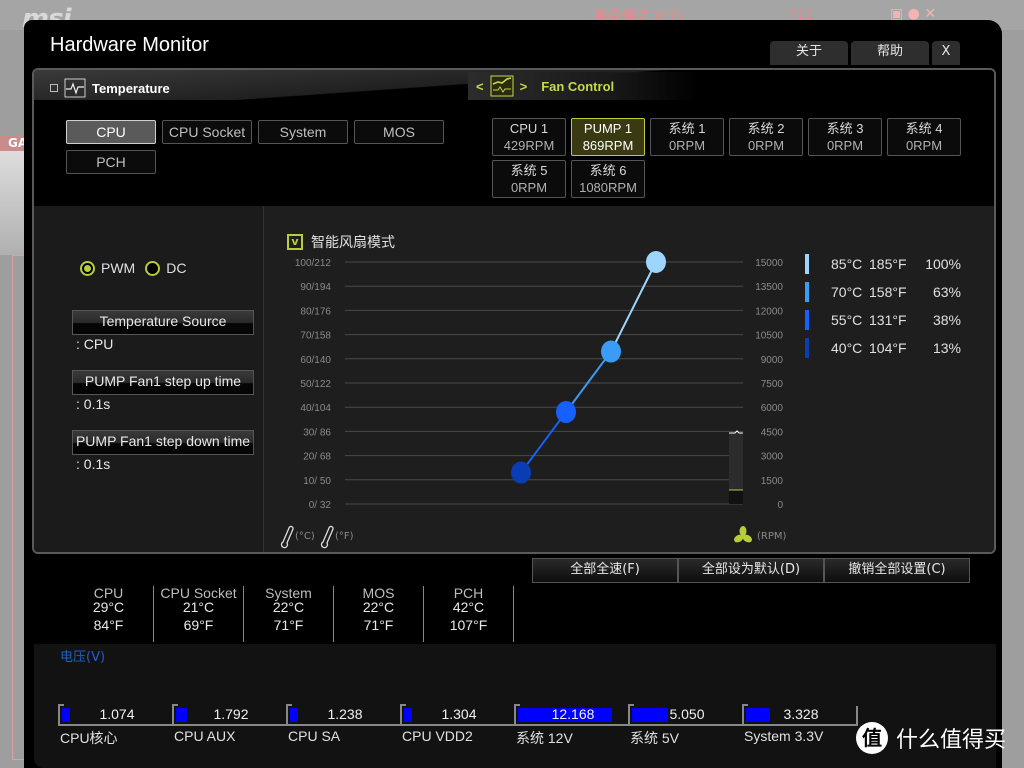  I want to click on voltage-label: 系统 5V, so click(655, 738).